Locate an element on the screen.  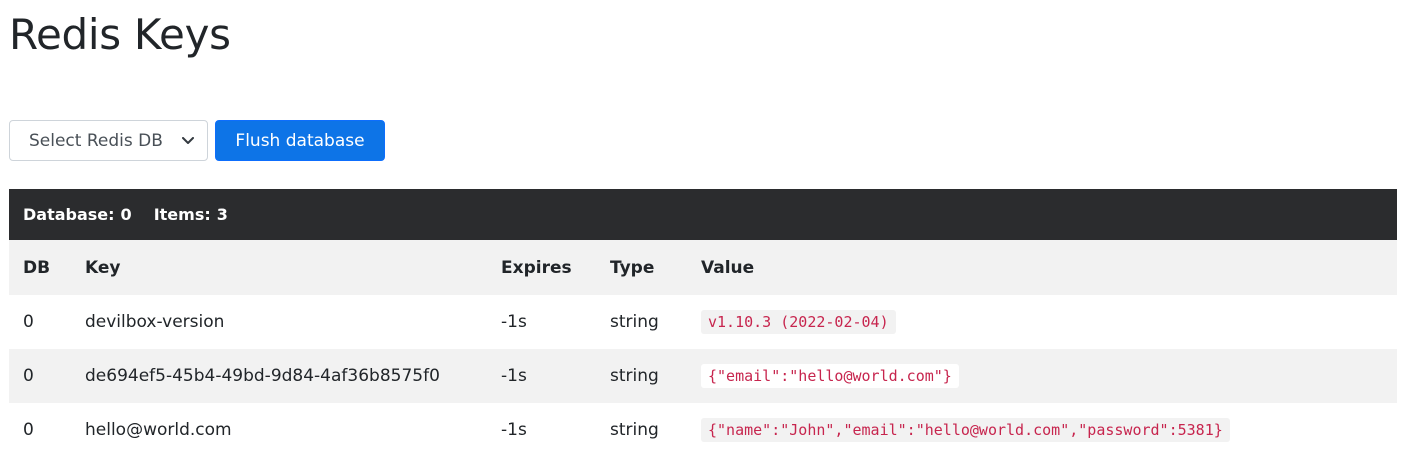
cell-key: hello@world.com is located at coordinates (158, 430).